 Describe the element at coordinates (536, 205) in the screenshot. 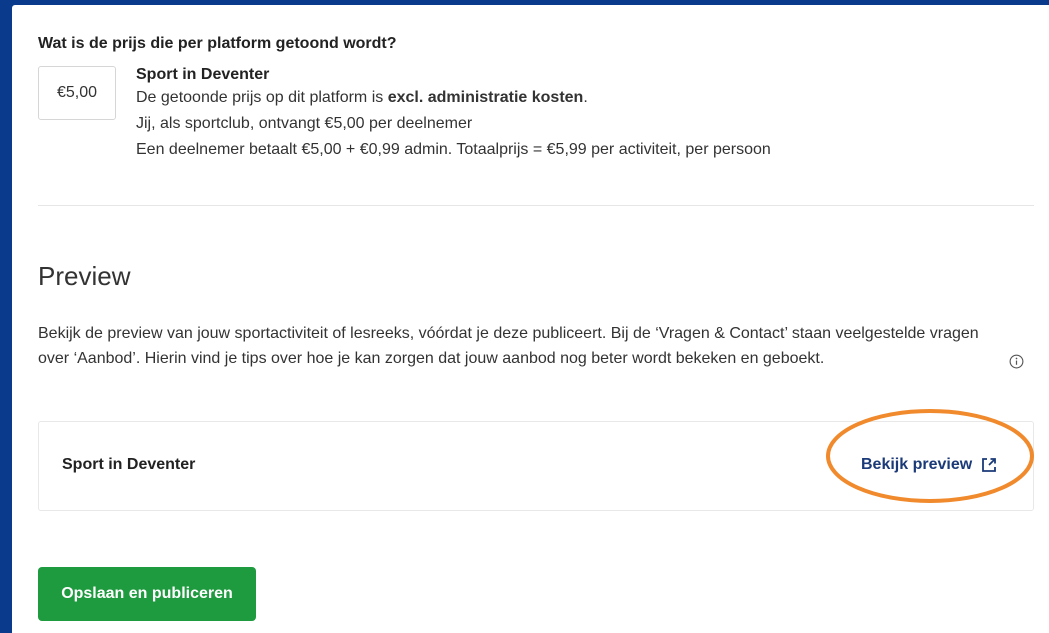

I see `section-divider` at that location.